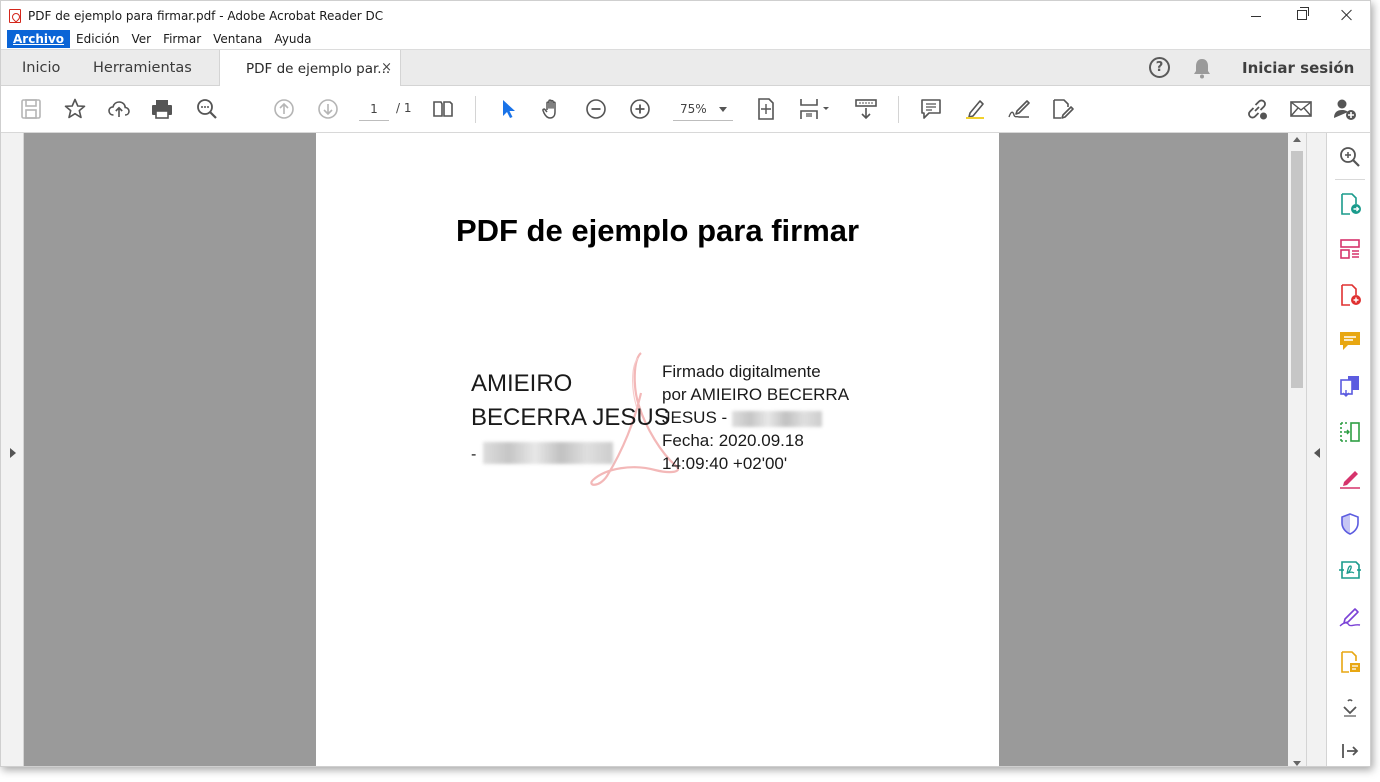 This screenshot has height=782, width=1380. Describe the element at coordinates (1159, 67) in the screenshot. I see `help-icon: ?` at that location.